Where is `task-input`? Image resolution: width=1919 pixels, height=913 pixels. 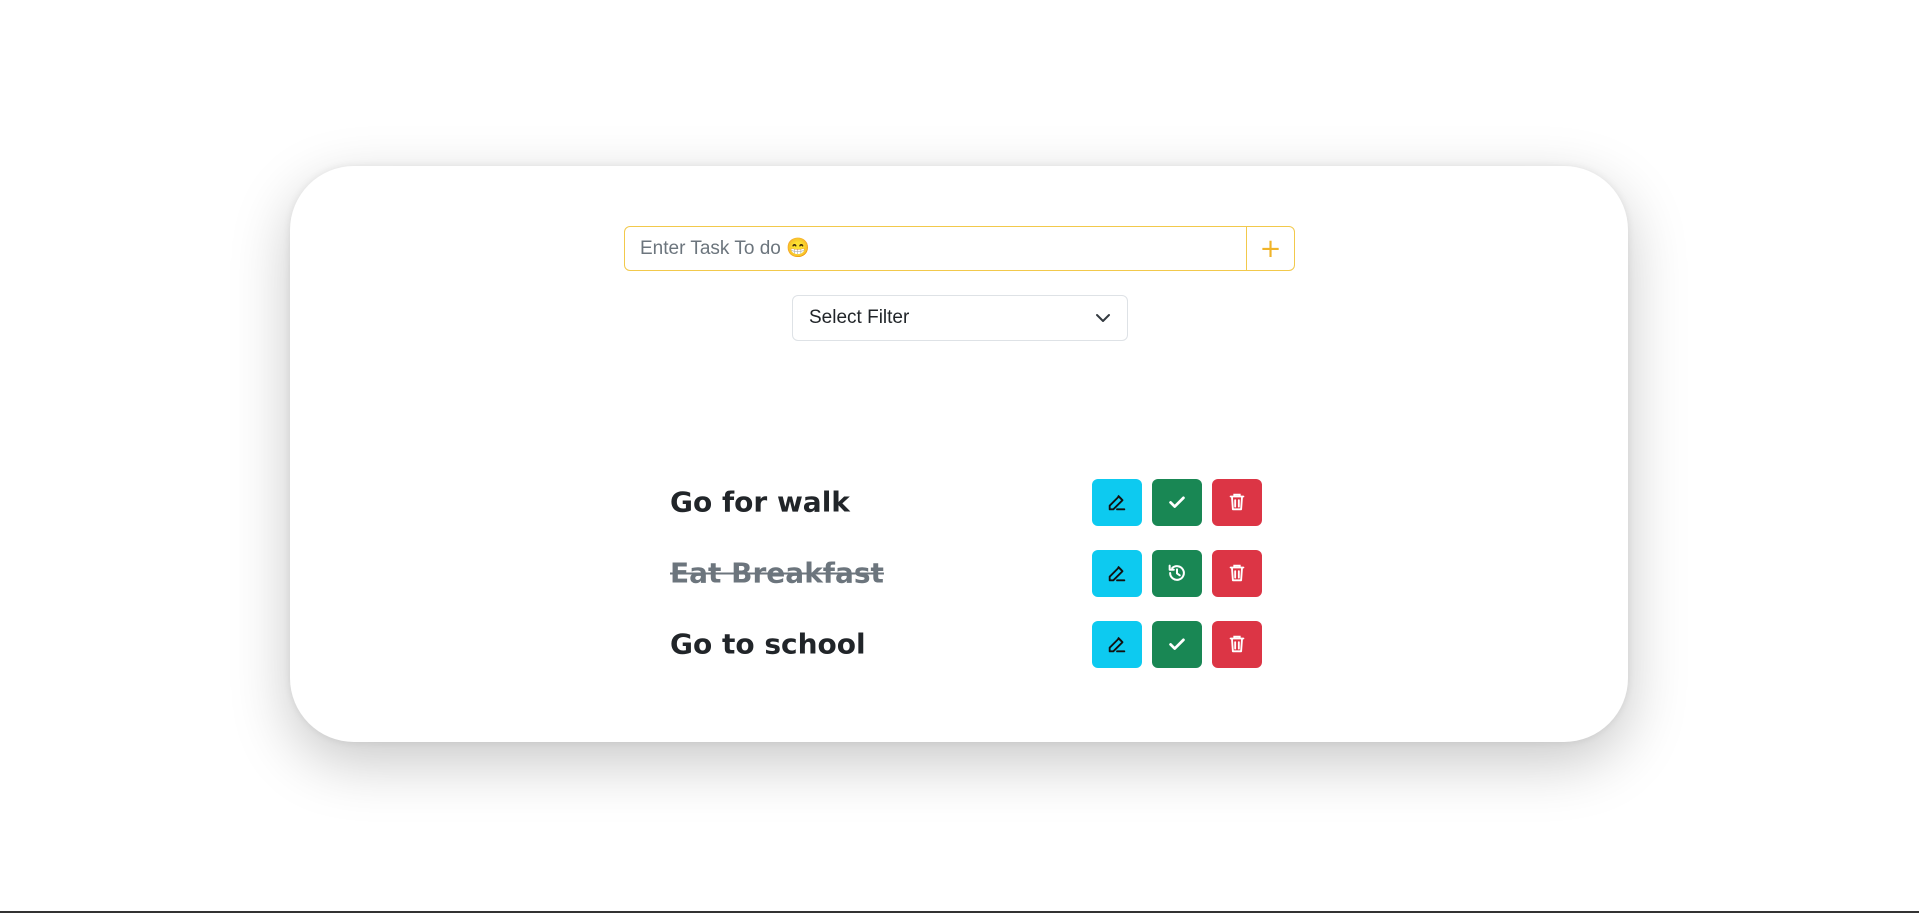 task-input is located at coordinates (935, 248).